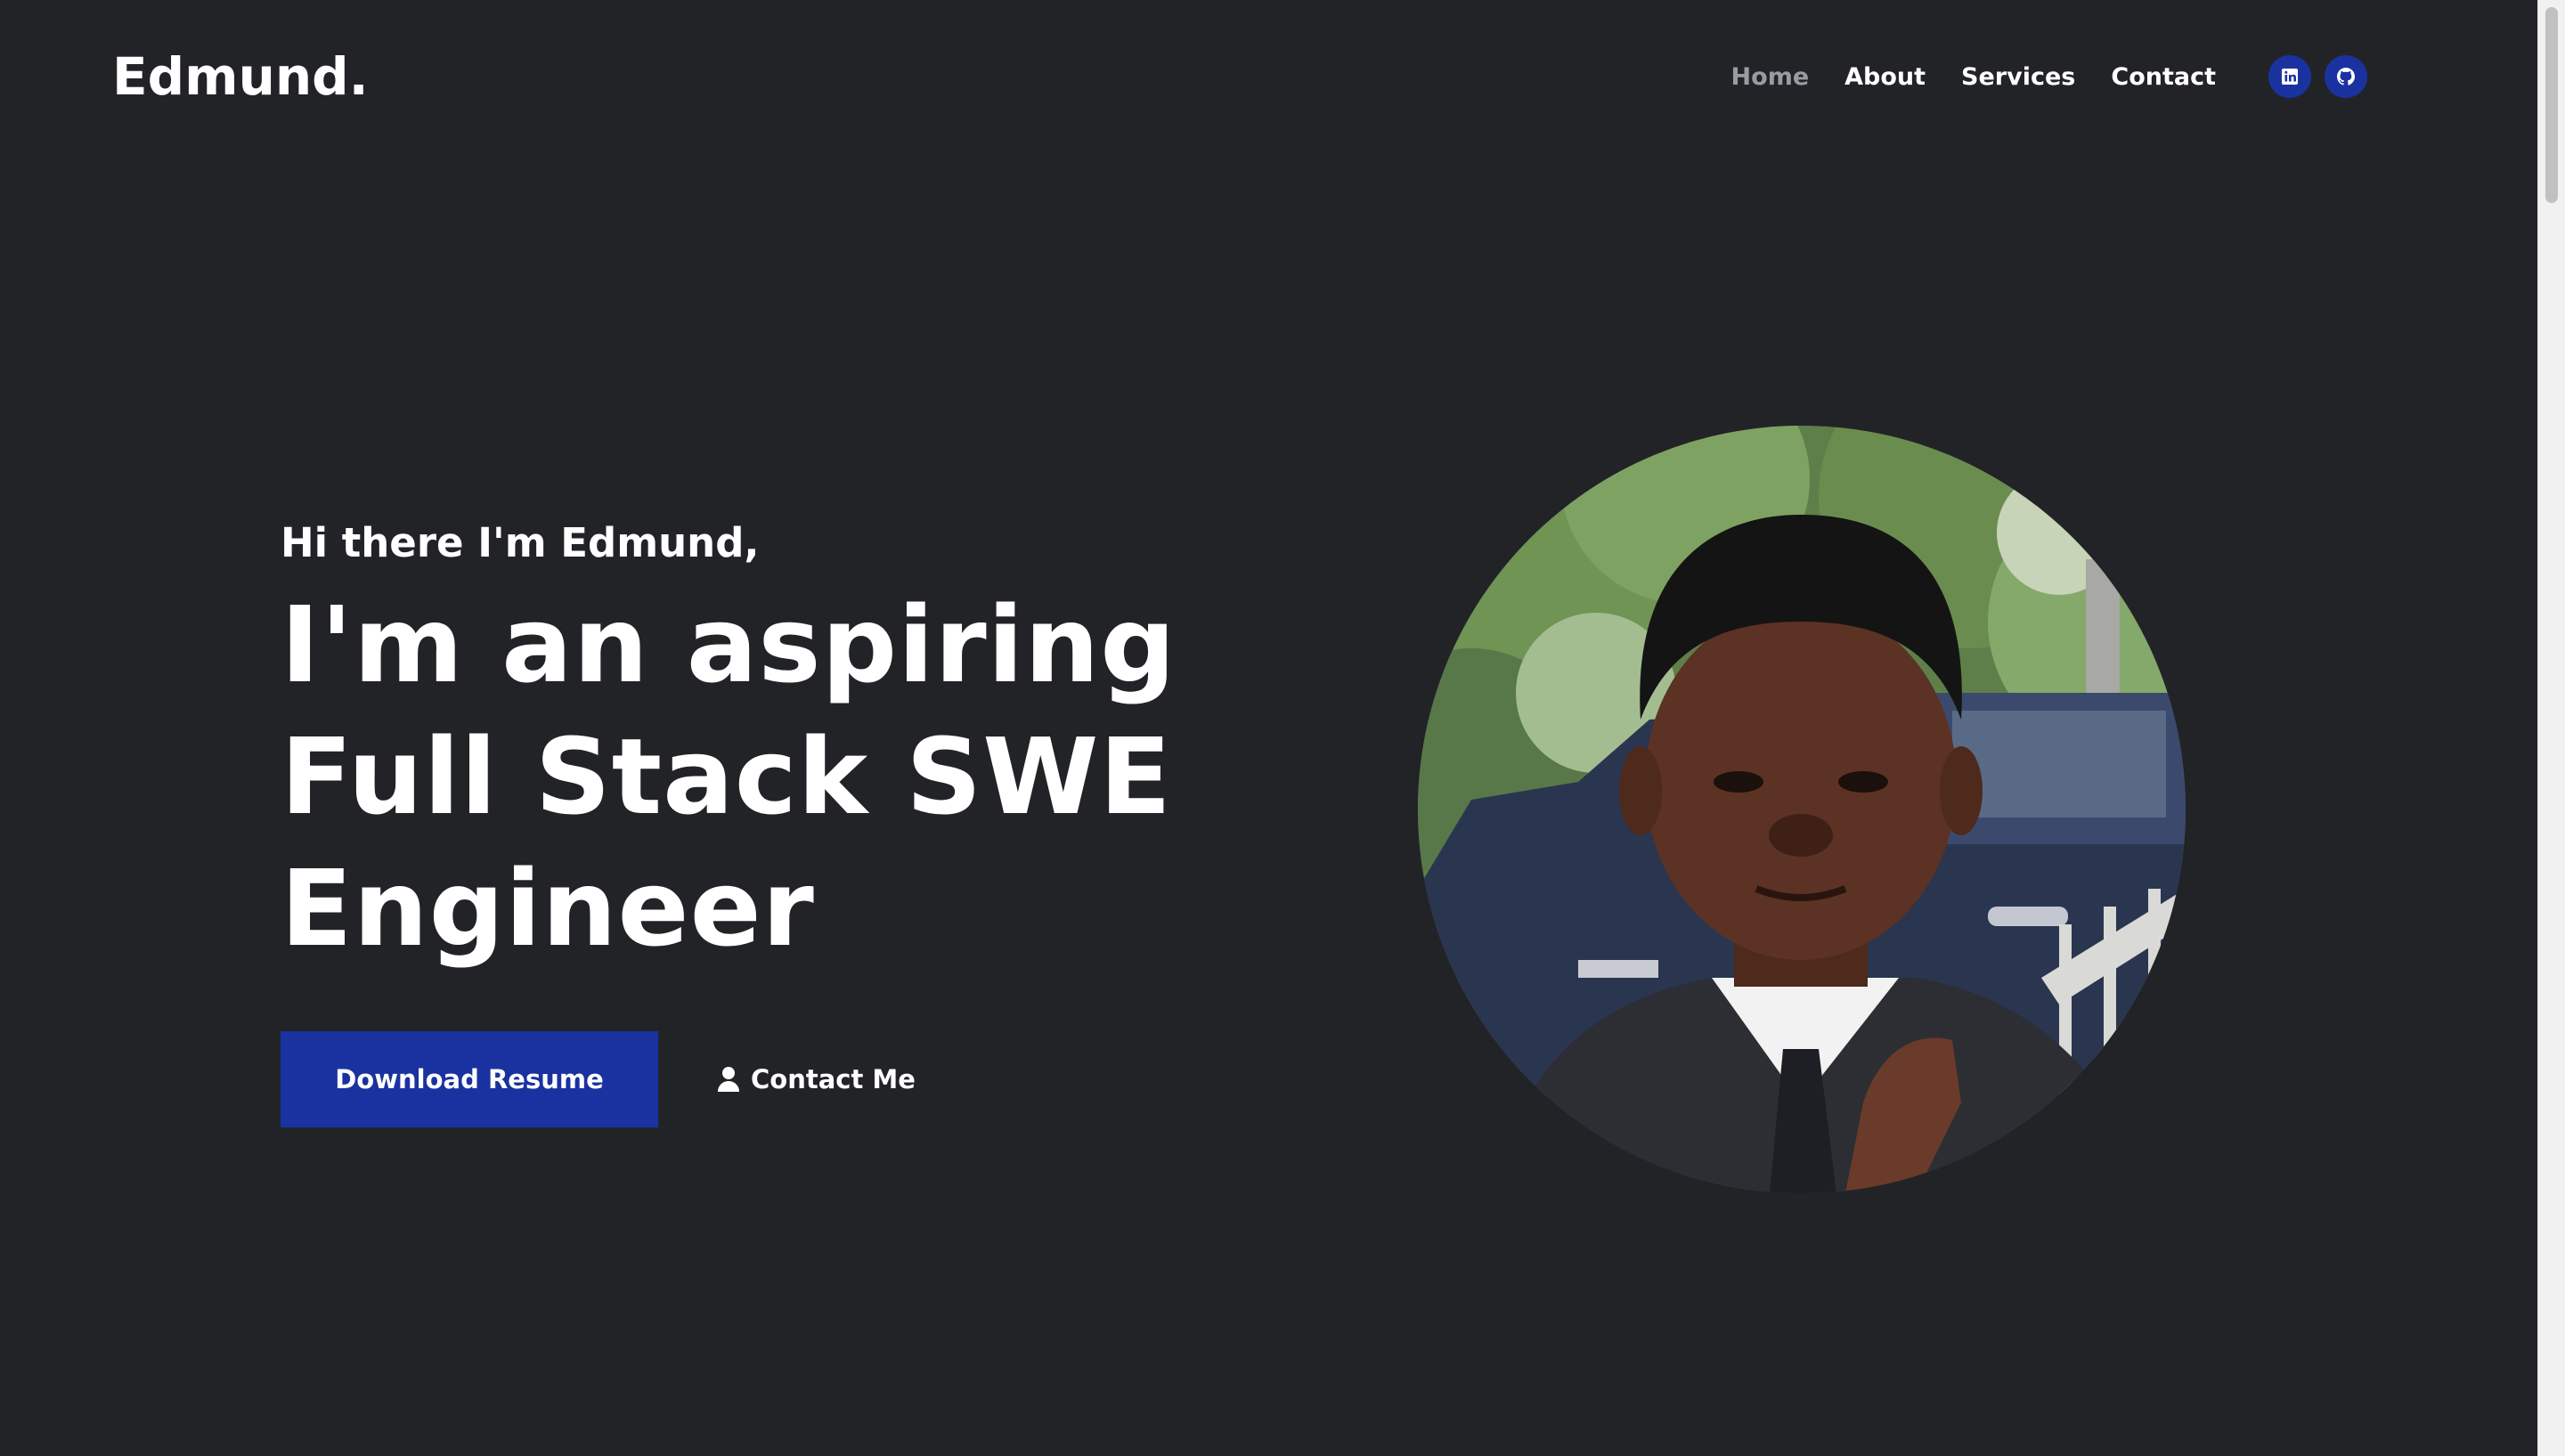 The width and height of the screenshot is (2565, 1456). What do you see at coordinates (726, 776) in the screenshot?
I see `headline-line: Full Stack SWE` at bounding box center [726, 776].